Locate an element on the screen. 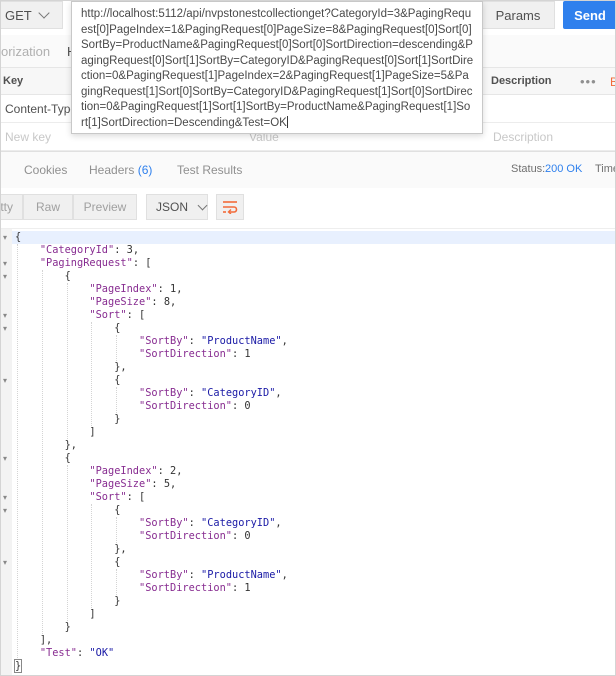 Image resolution: width=616 pixels, height=676 pixels. status-label: Status: is located at coordinates (528, 169).